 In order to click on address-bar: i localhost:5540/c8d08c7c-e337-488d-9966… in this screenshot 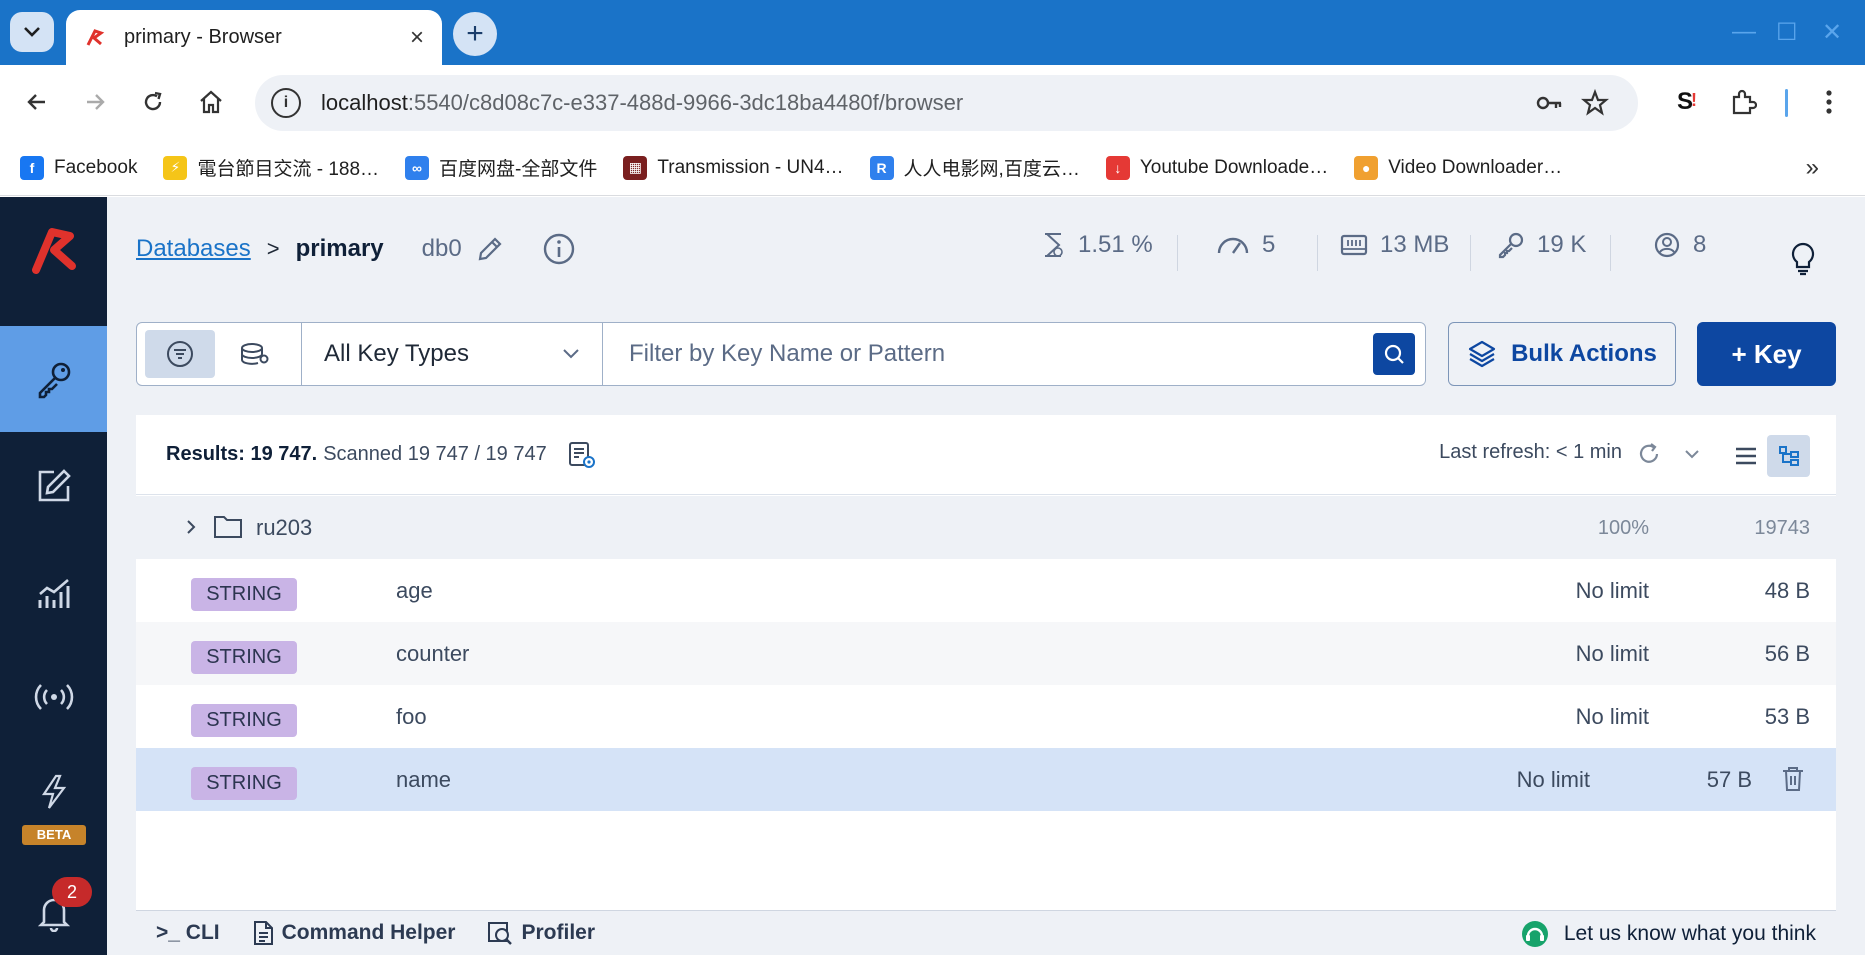, I will do `click(946, 103)`.